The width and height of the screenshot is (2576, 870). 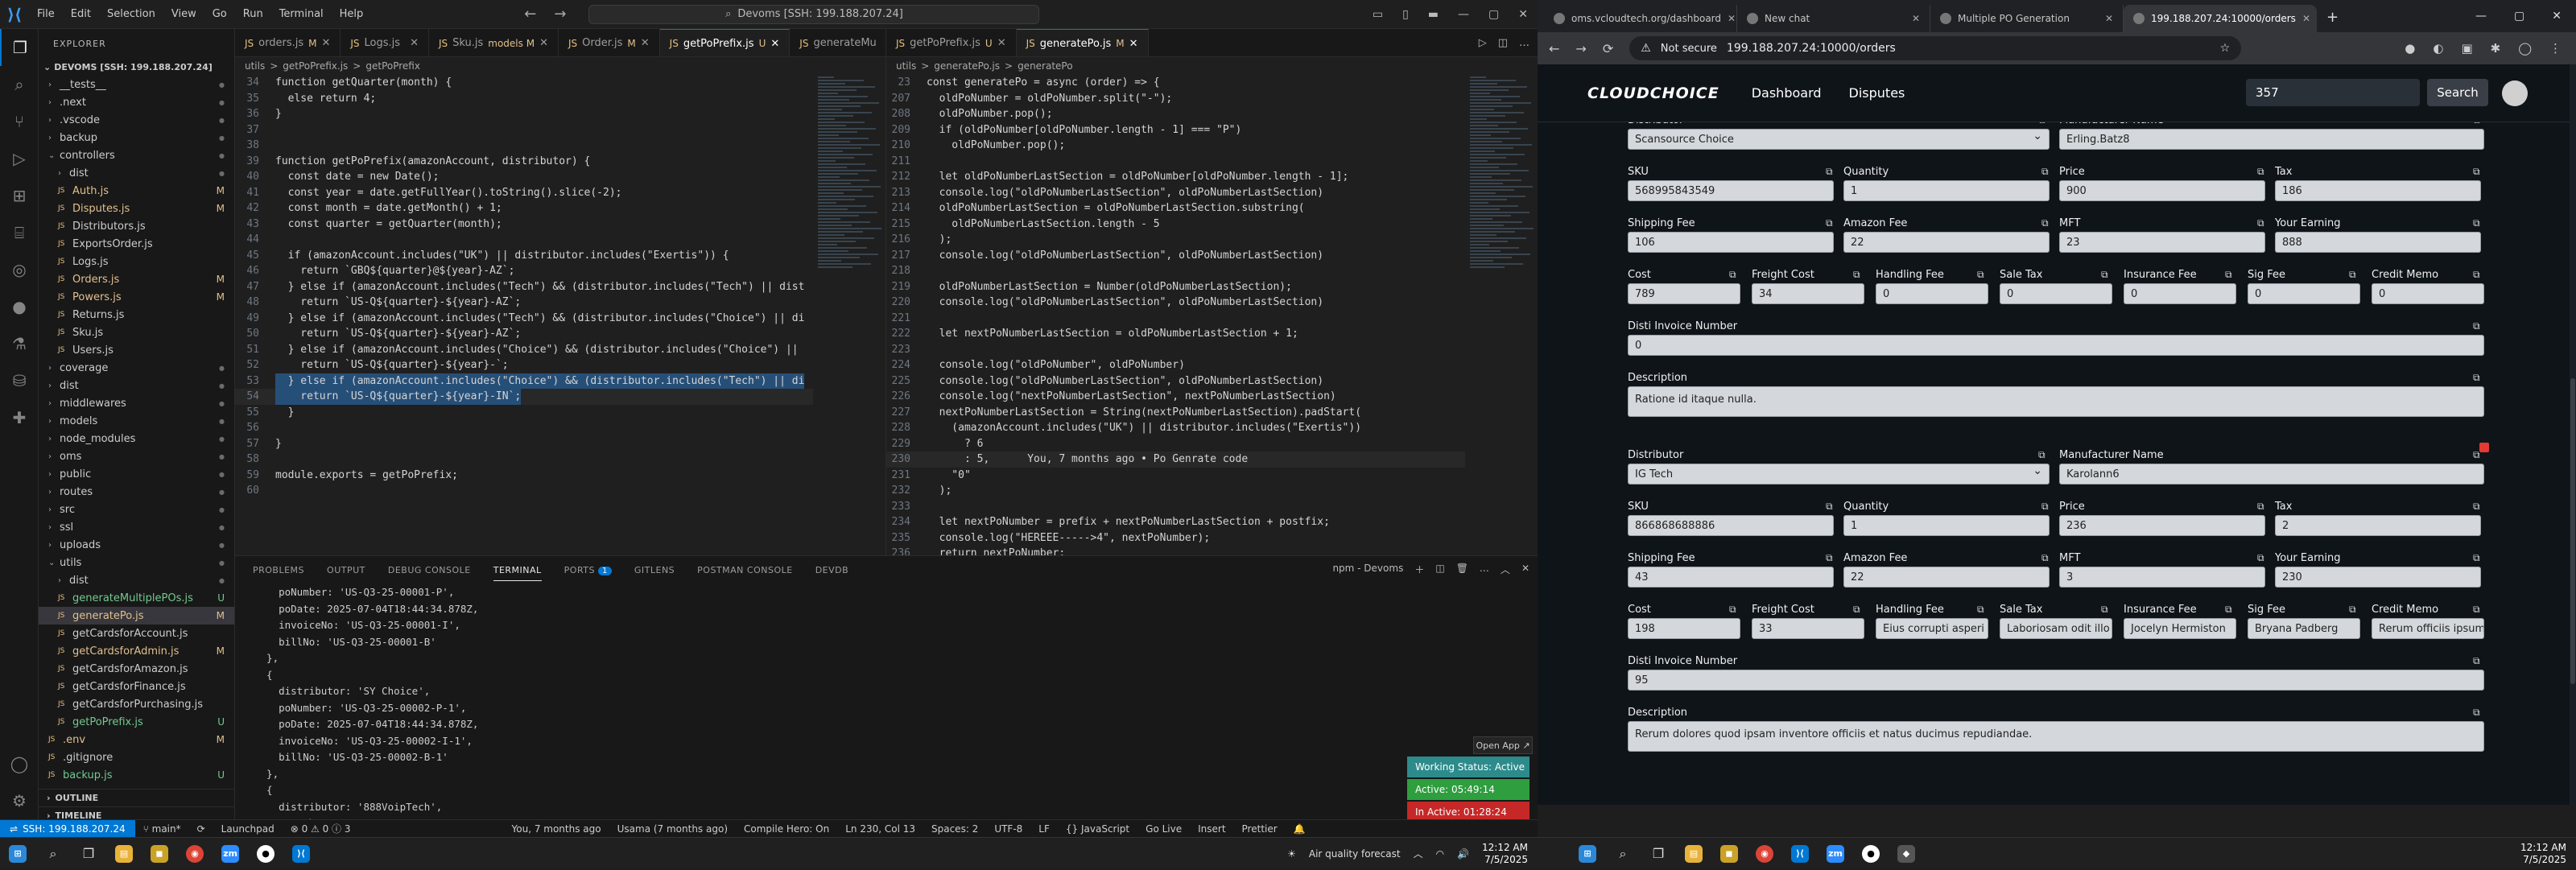 I want to click on field-price: 900, so click(x=2162, y=190).